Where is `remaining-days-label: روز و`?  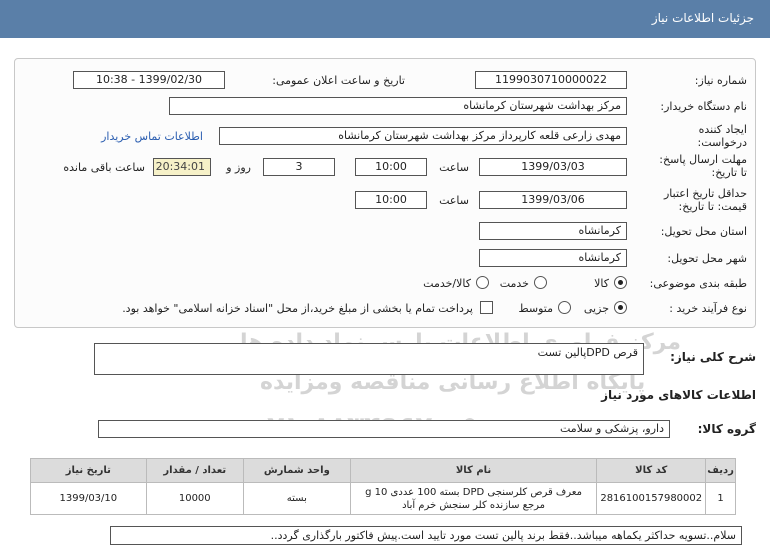
remaining-days-label: روز و is located at coordinates (238, 167).